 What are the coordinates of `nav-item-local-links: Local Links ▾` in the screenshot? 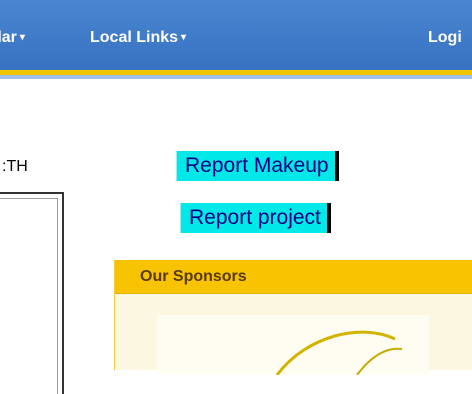 It's located at (138, 38).